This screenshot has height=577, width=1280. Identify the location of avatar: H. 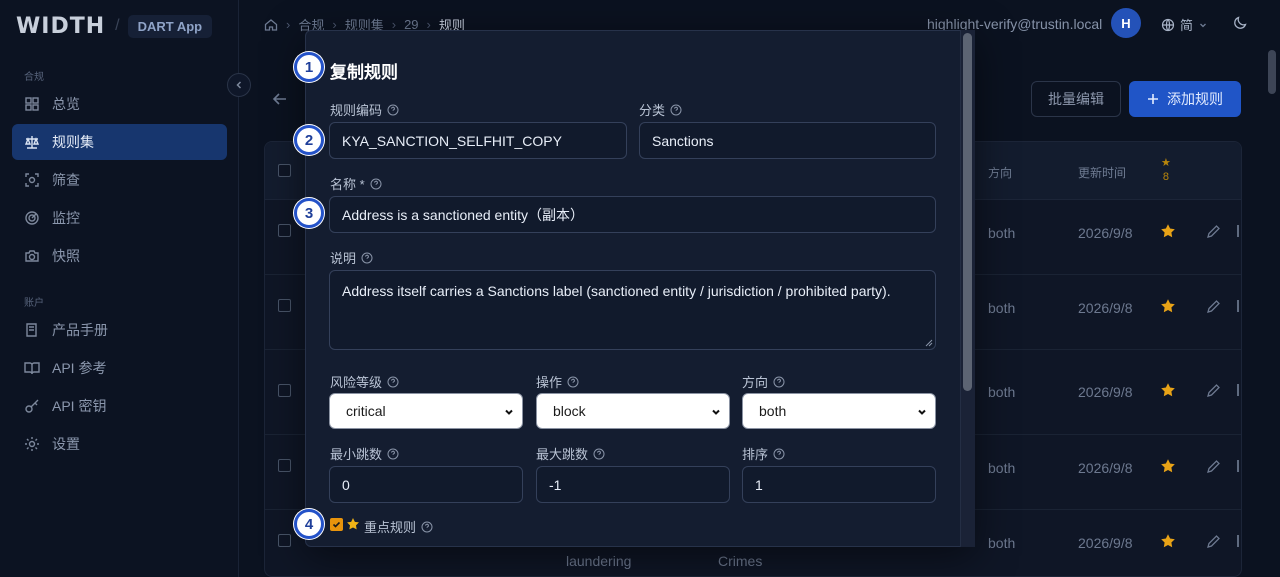
(1126, 23).